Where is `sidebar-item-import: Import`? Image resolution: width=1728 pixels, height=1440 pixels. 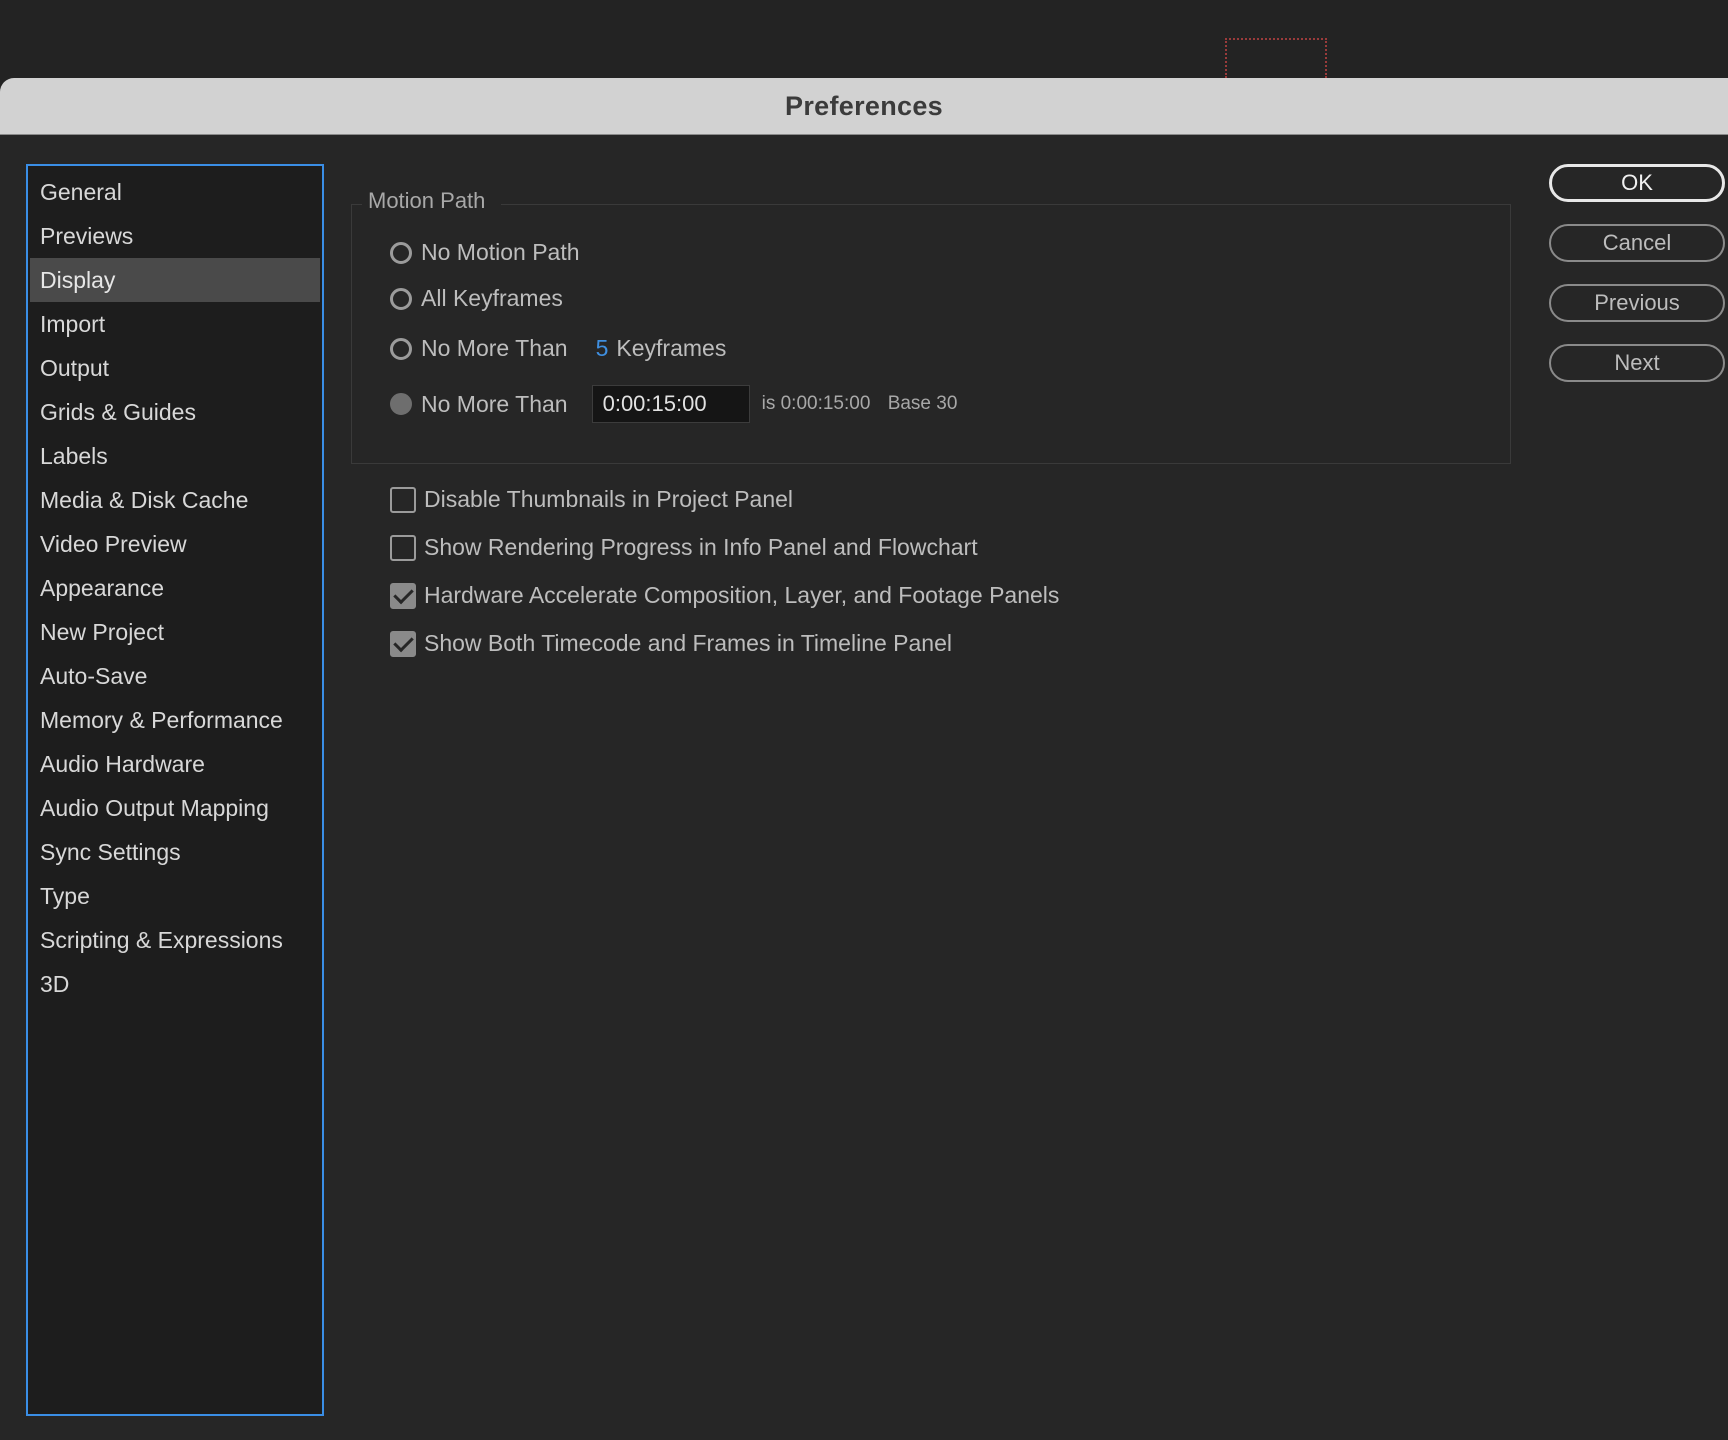
sidebar-item-import: Import is located at coordinates (175, 324).